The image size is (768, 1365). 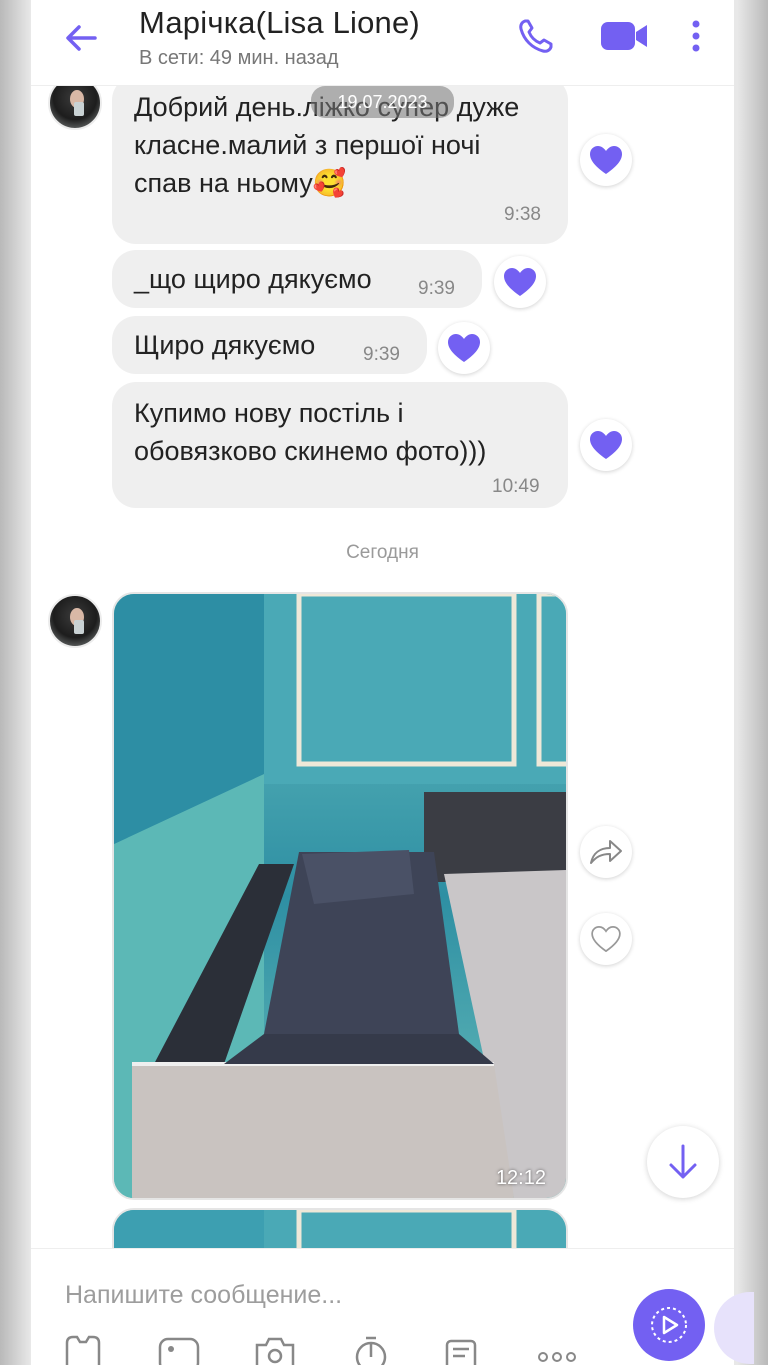 I want to click on contact-name: Марічка(Lisa Lione), so click(x=279, y=23).